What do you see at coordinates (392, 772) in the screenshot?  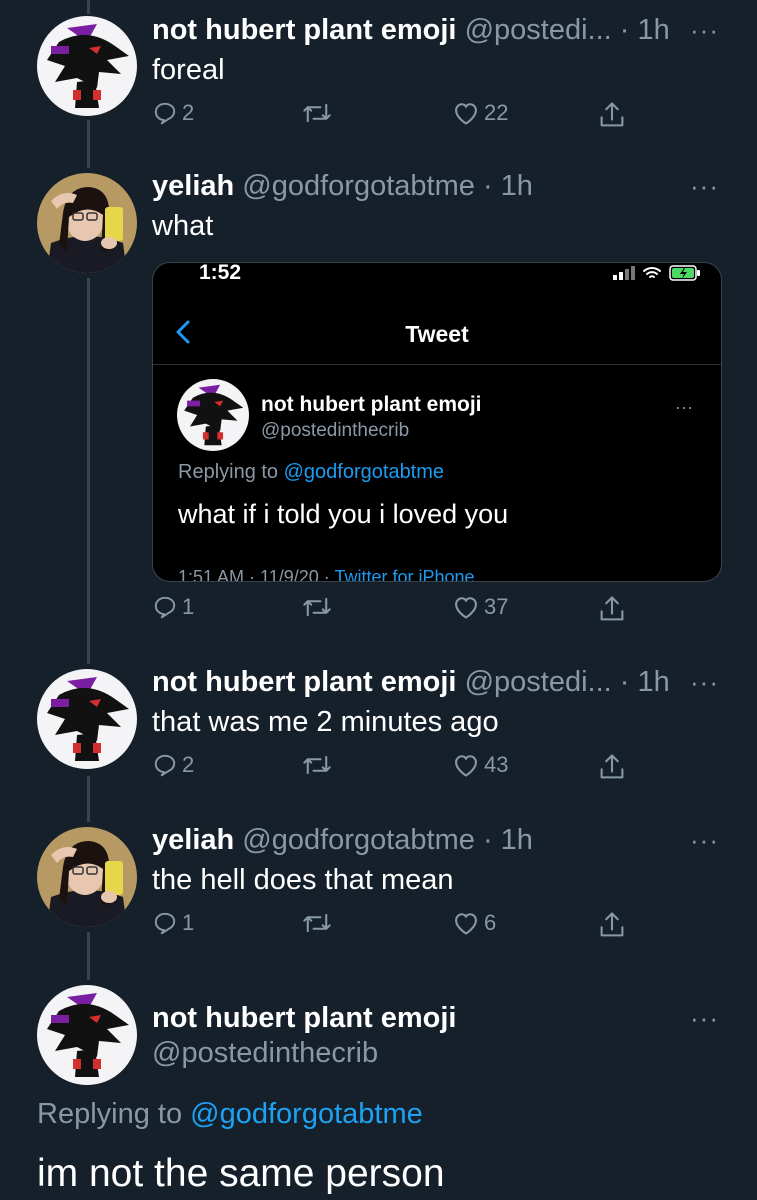 I see `tweet-actions: 2 43` at bounding box center [392, 772].